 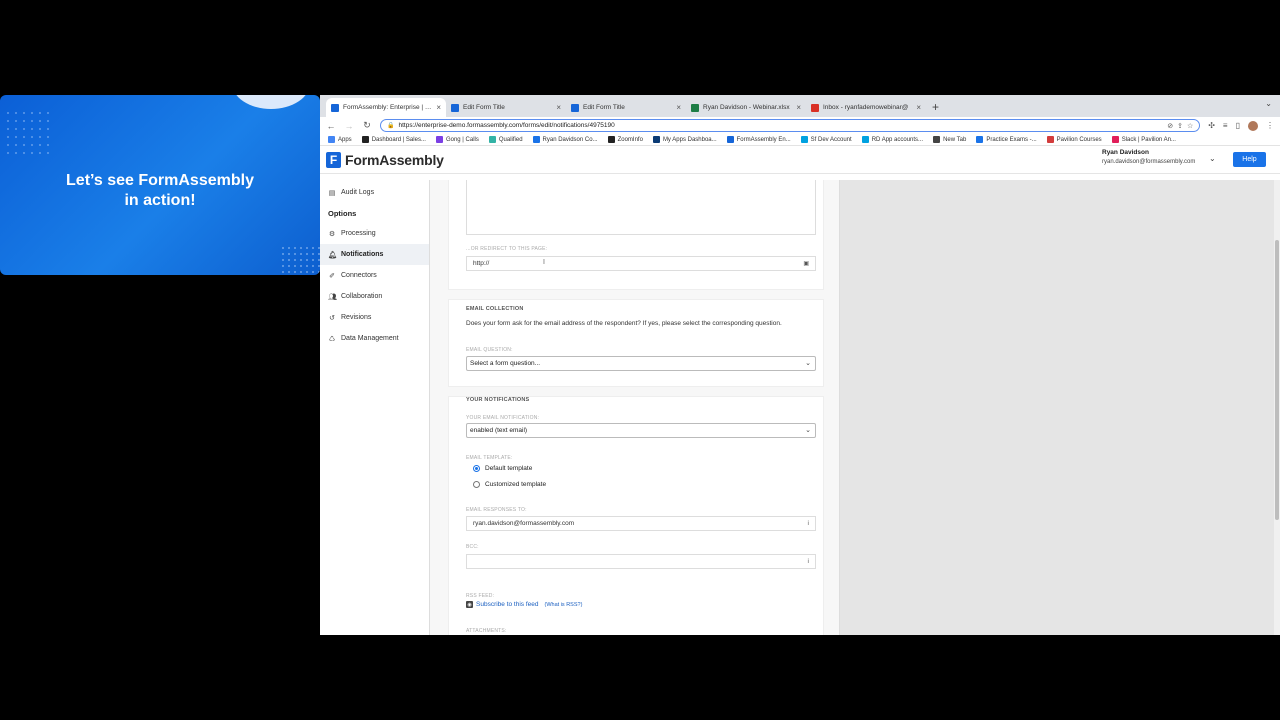 What do you see at coordinates (333, 159) in the screenshot?
I see `formassembly-logo-icon: F` at bounding box center [333, 159].